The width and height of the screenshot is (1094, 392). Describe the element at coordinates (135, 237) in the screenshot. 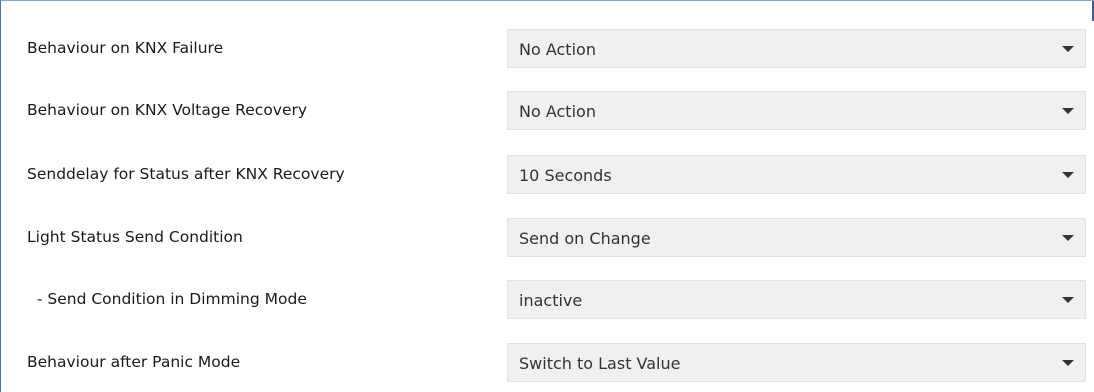

I see `setting-label: Light Status Send Condition` at that location.